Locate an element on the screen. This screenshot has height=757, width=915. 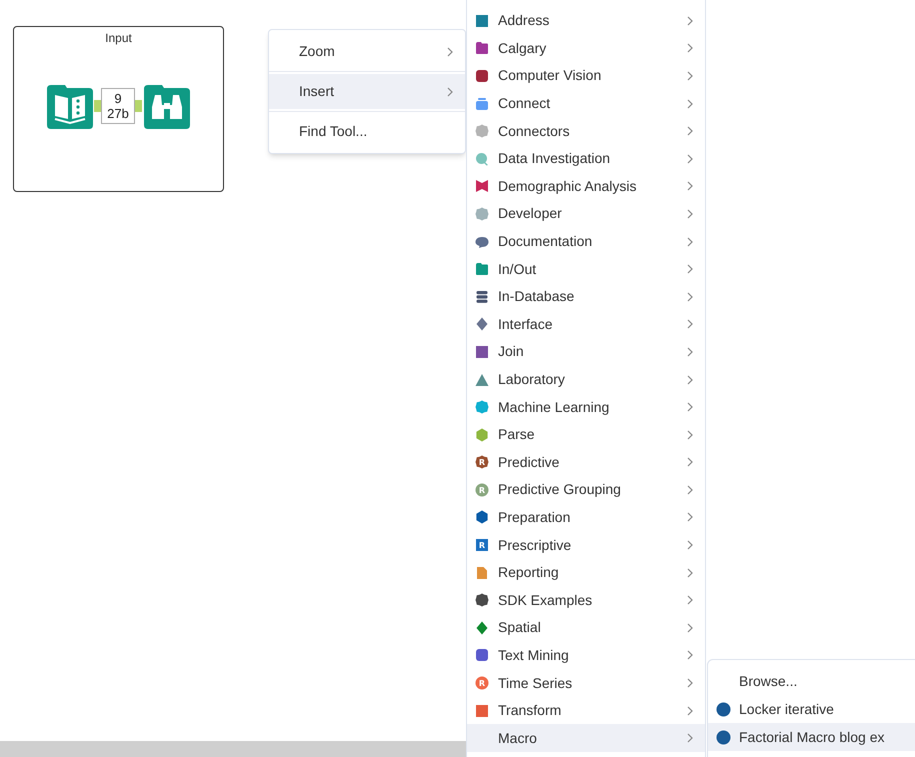
menu-item: Computer Vision is located at coordinates (586, 76).